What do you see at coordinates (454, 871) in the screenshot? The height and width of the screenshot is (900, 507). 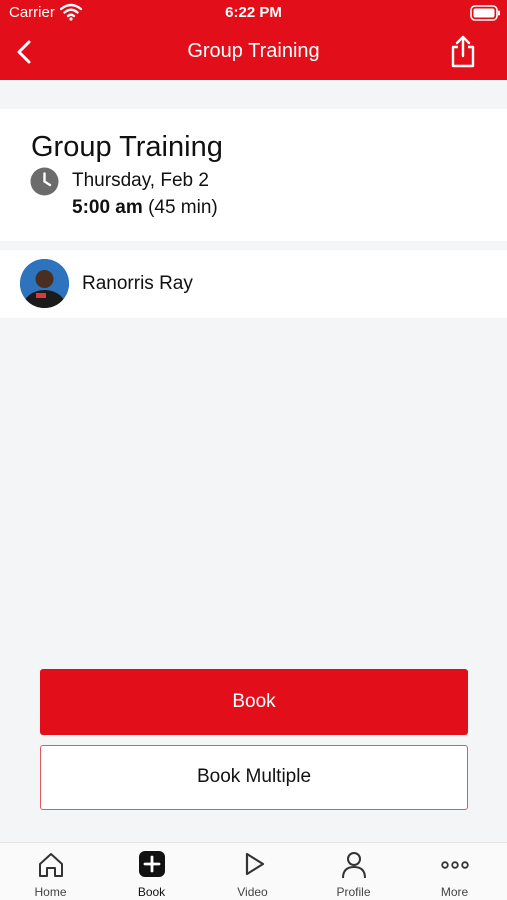 I see `tab-more: More` at bounding box center [454, 871].